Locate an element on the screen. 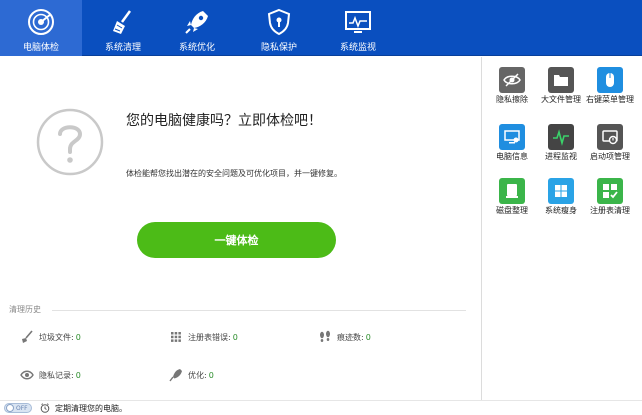 Image resolution: width=642 pixels, height=415 pixels. nav-item-system-monitor: 系统监视 is located at coordinates (358, 28).